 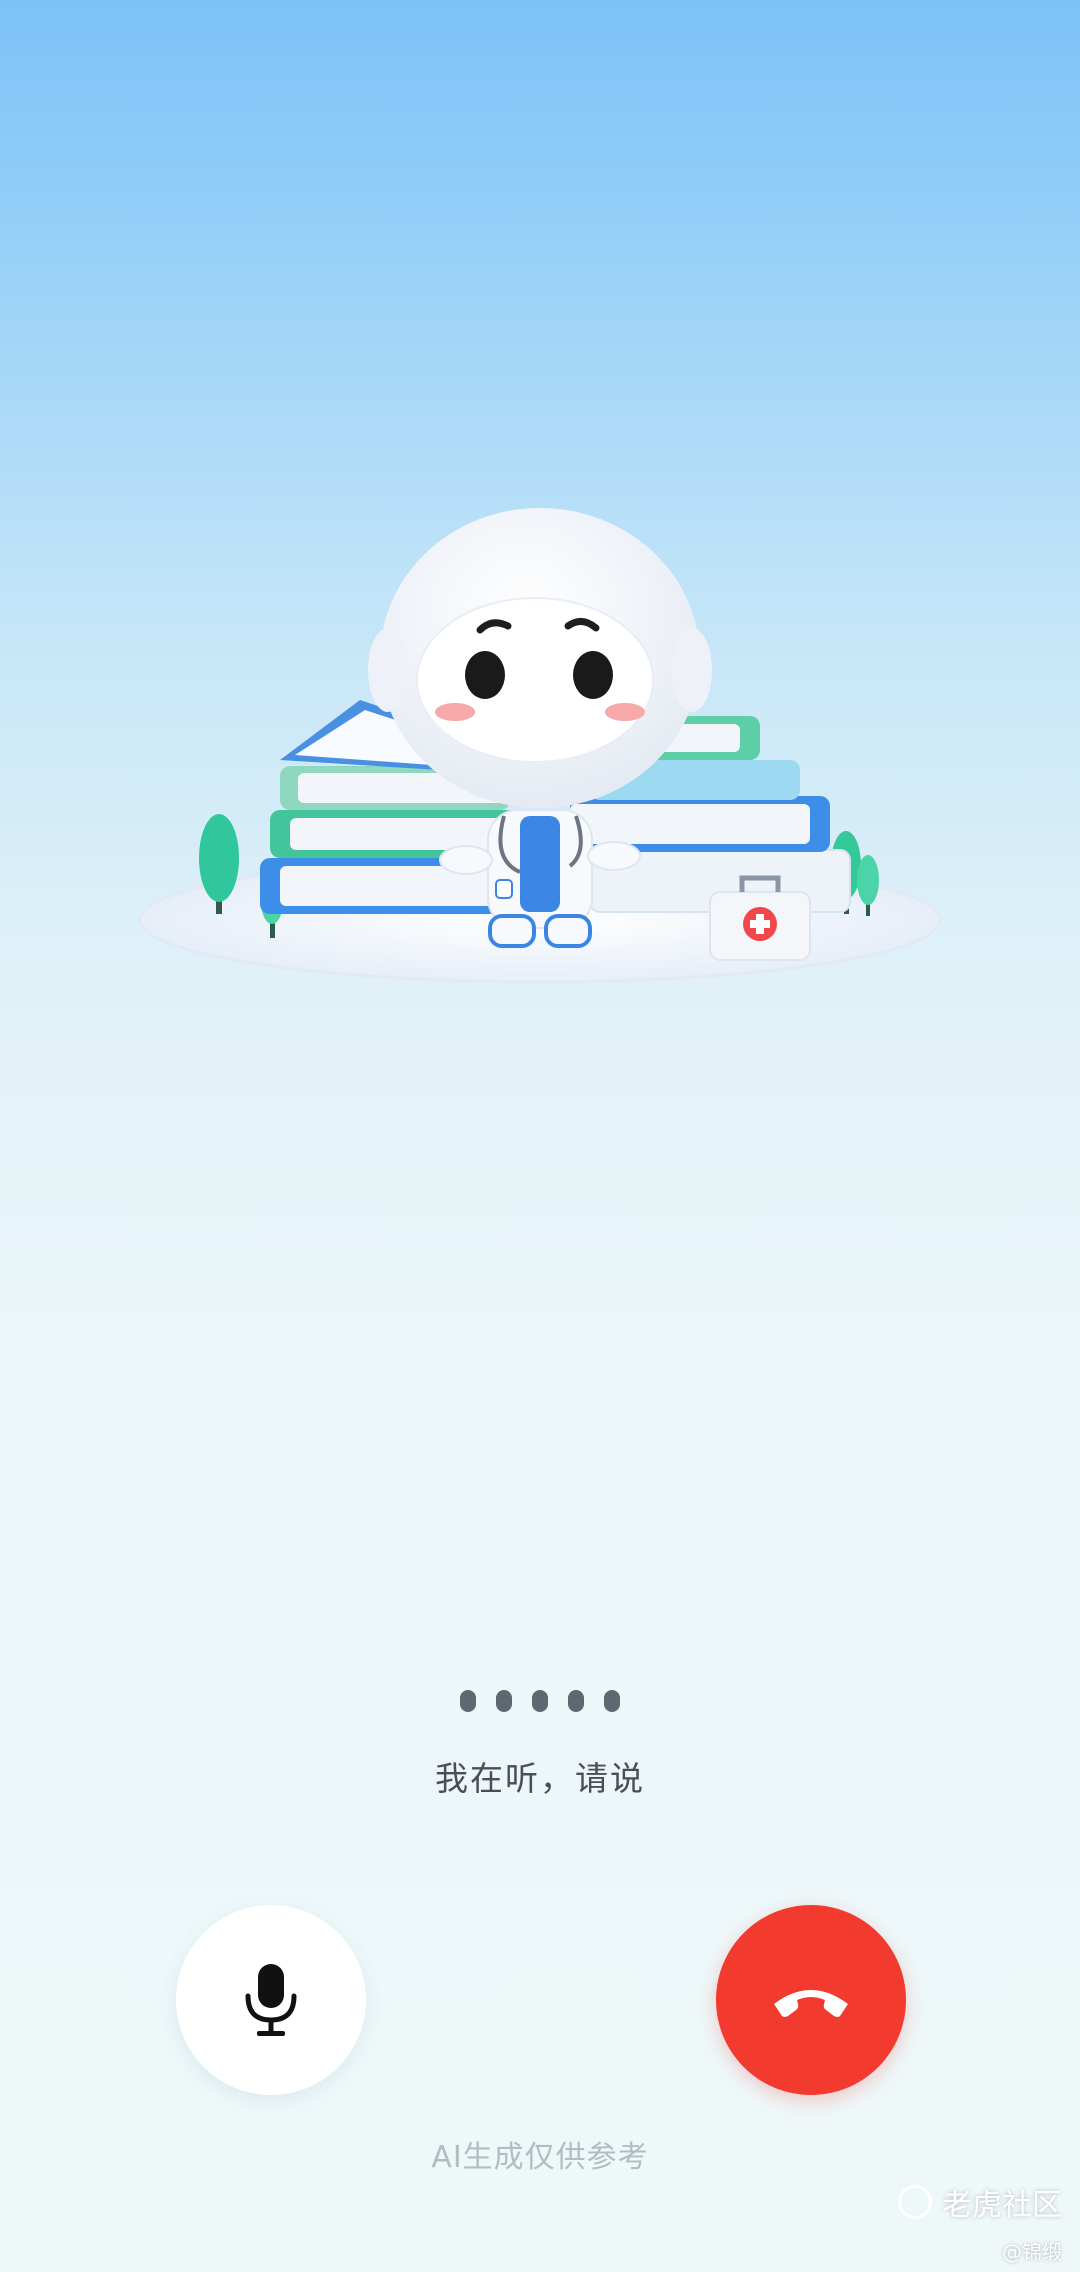 I want to click on phone-hangup-icon, so click(x=811, y=2003).